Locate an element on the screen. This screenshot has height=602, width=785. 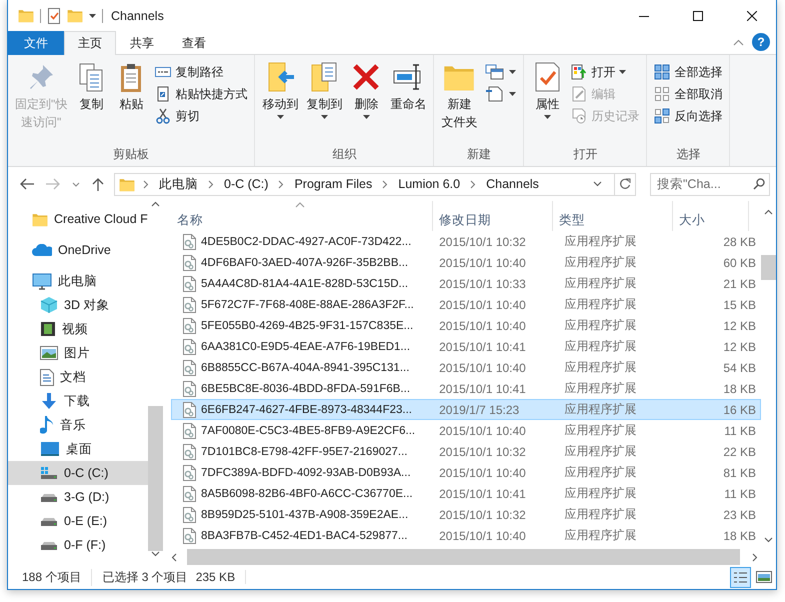
ribbon-button: 删除 is located at coordinates (366, 90).